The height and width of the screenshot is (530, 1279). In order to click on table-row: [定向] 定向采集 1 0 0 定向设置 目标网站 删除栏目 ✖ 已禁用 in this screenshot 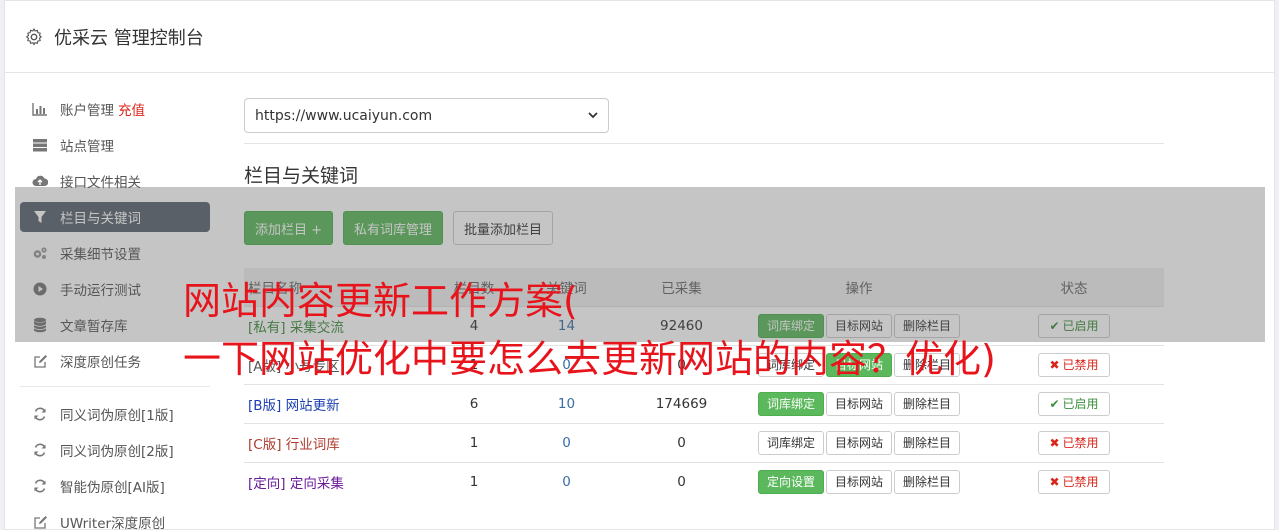, I will do `click(704, 481)`.